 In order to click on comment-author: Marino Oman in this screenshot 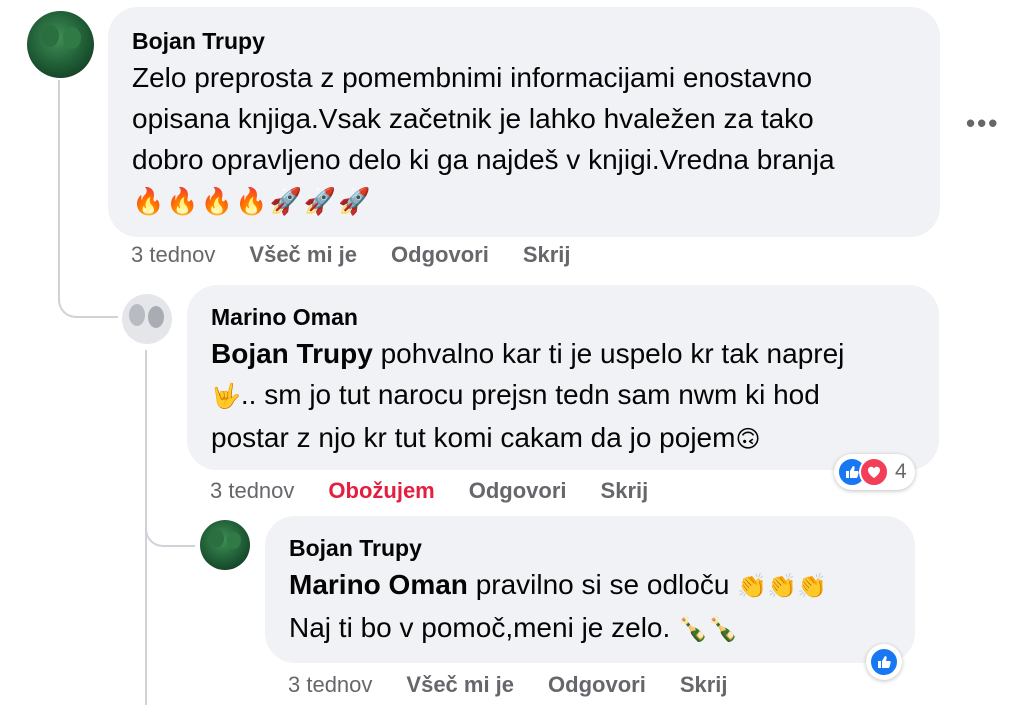, I will do `click(563, 317)`.